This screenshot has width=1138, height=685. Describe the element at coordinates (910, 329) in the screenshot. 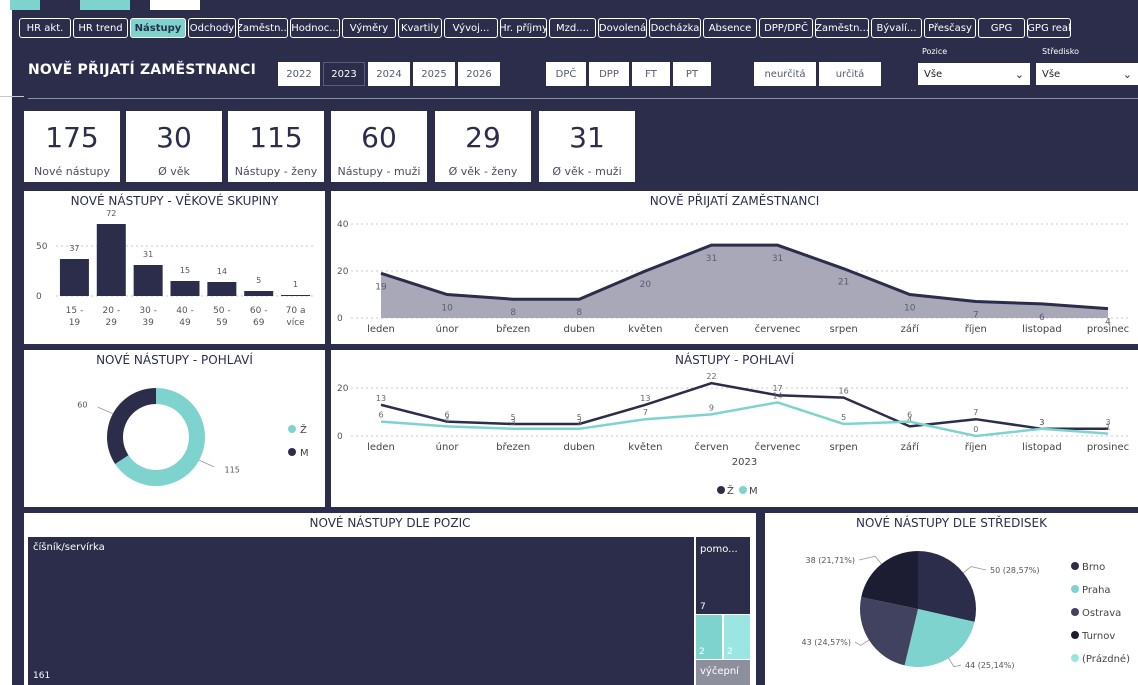

I see `x-tick-label: září` at that location.